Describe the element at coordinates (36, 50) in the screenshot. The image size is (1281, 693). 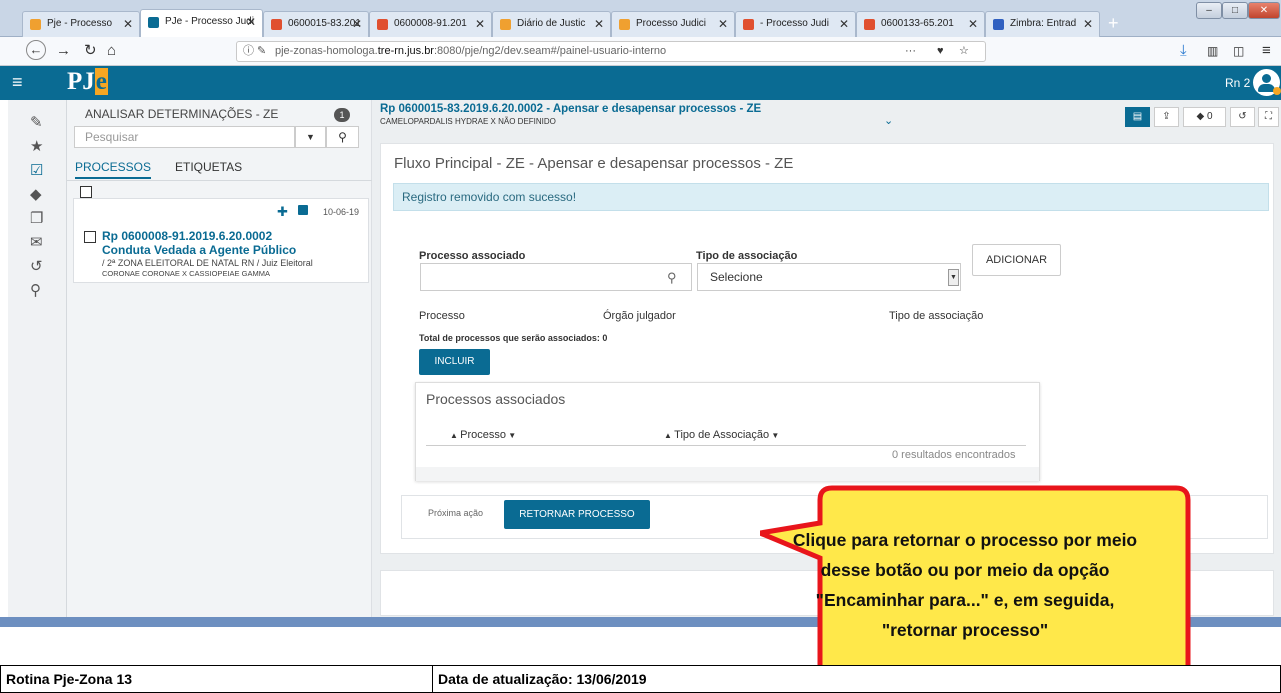
I see `back-icon: ←` at that location.